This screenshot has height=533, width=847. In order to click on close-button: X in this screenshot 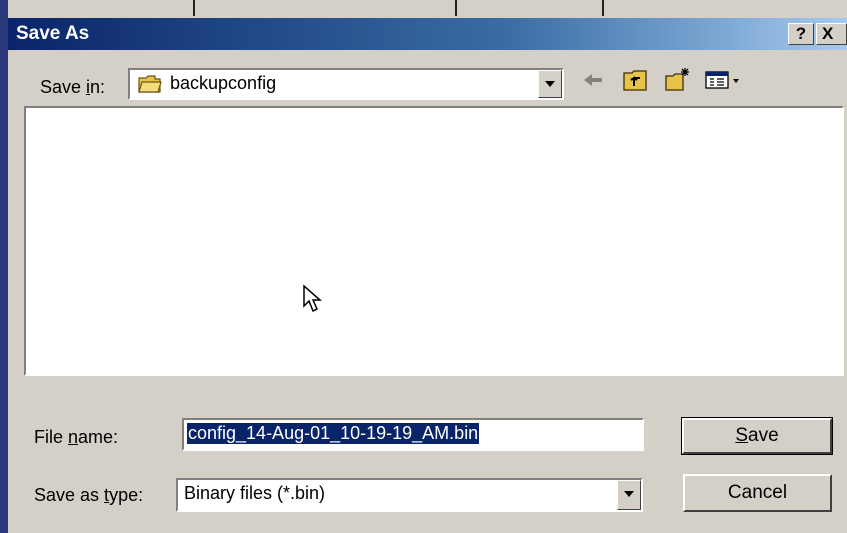, I will do `click(831, 34)`.